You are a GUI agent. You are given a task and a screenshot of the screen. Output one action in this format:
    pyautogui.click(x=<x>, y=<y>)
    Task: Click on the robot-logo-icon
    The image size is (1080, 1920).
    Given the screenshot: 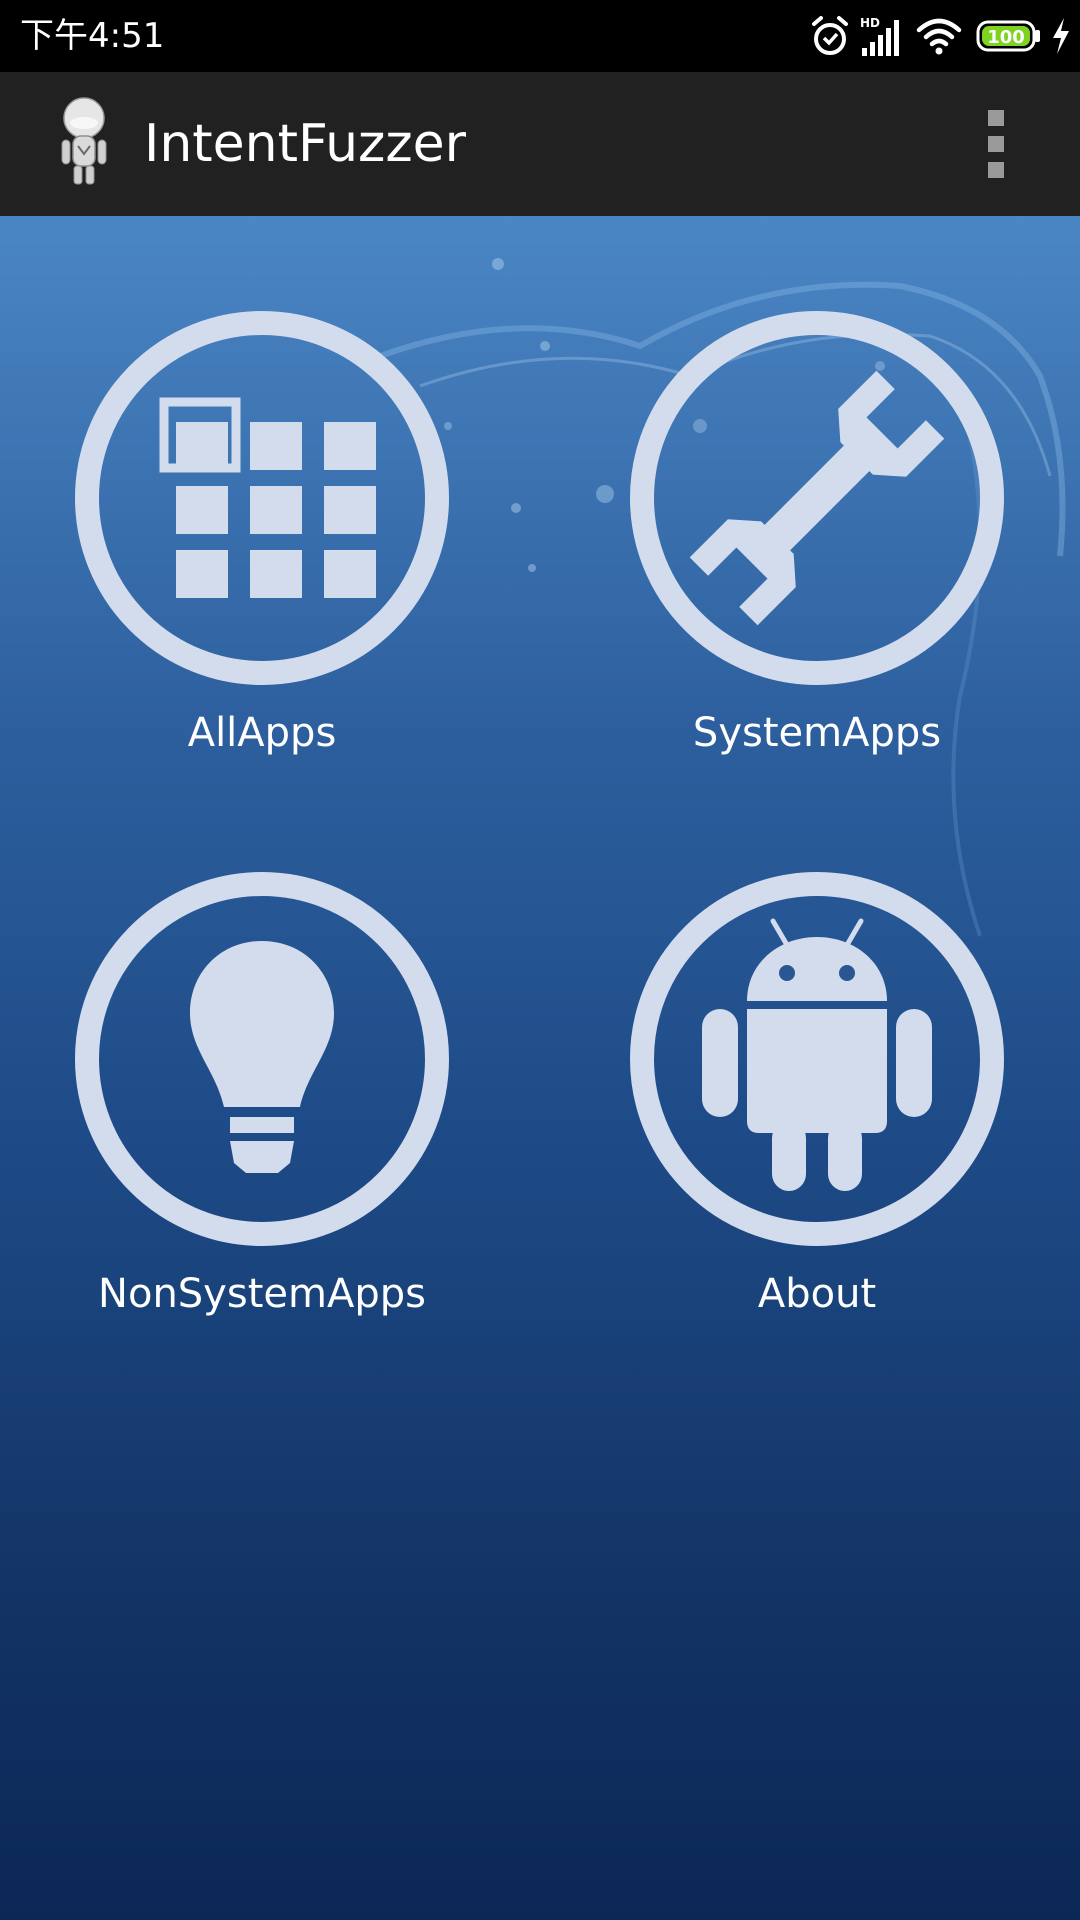 What is the action you would take?
    pyautogui.click(x=84, y=141)
    